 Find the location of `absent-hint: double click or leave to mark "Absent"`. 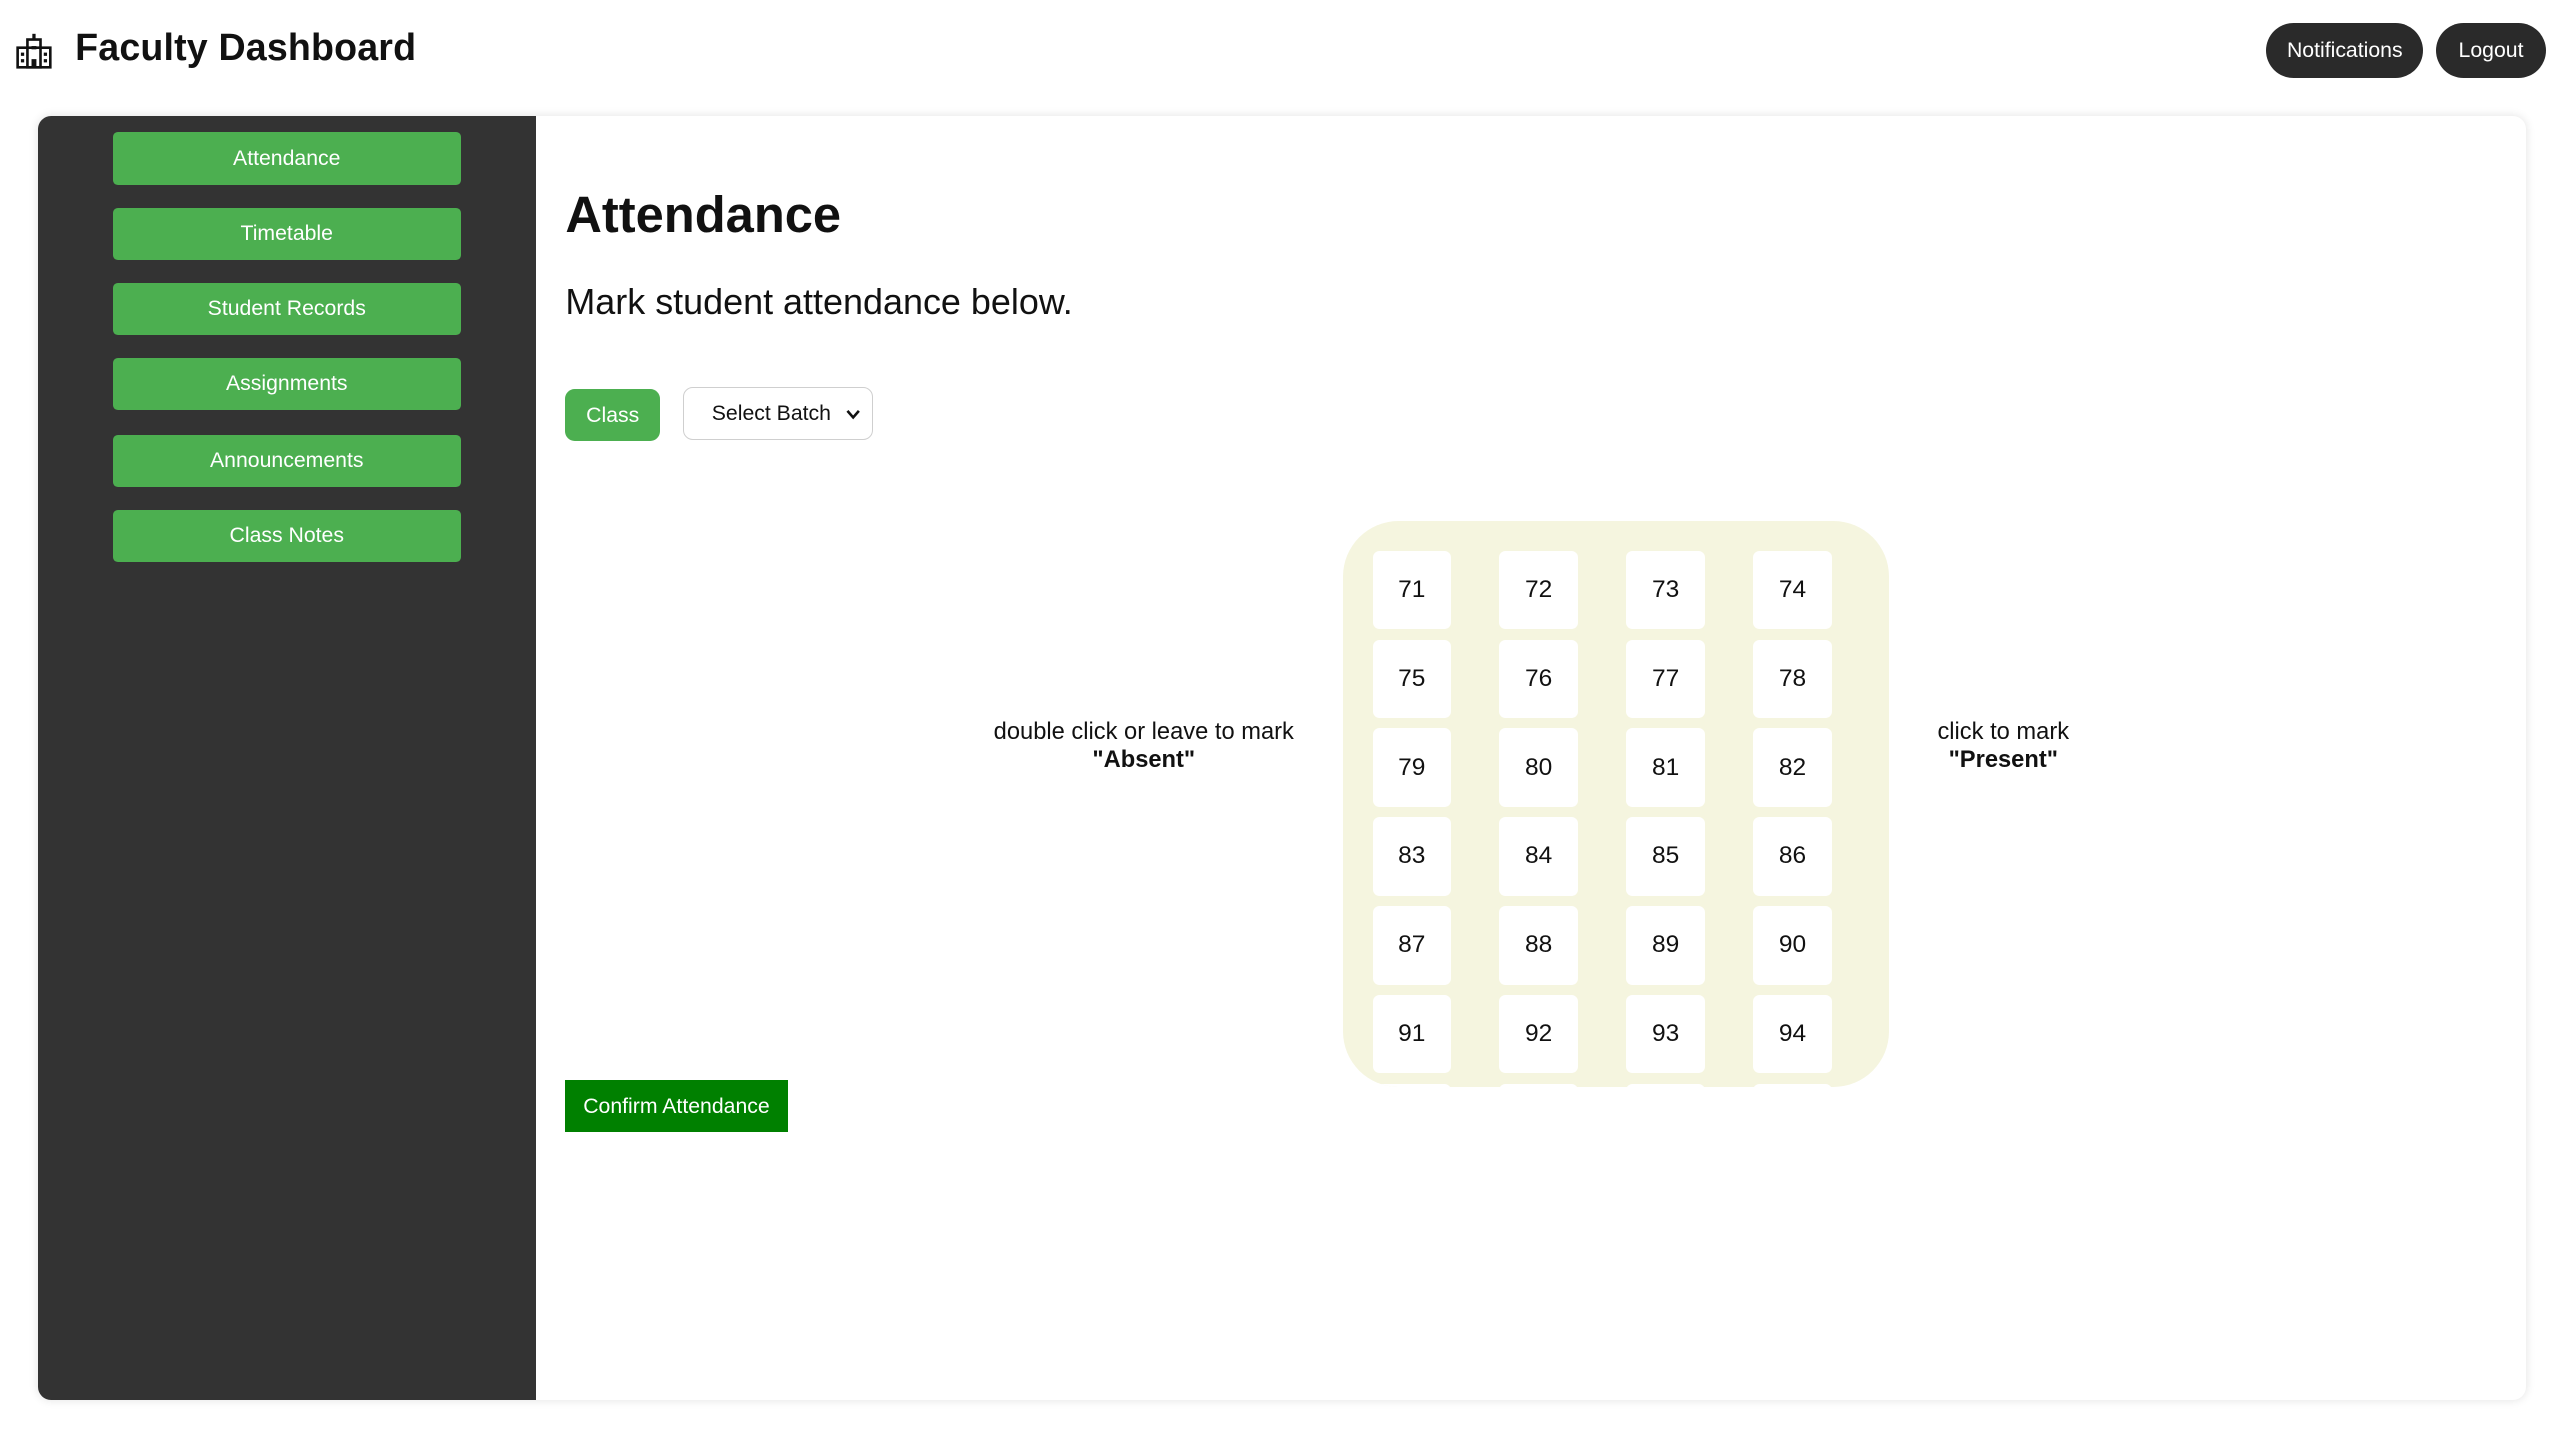

absent-hint: double click or leave to mark "Absent" is located at coordinates (1143, 747).